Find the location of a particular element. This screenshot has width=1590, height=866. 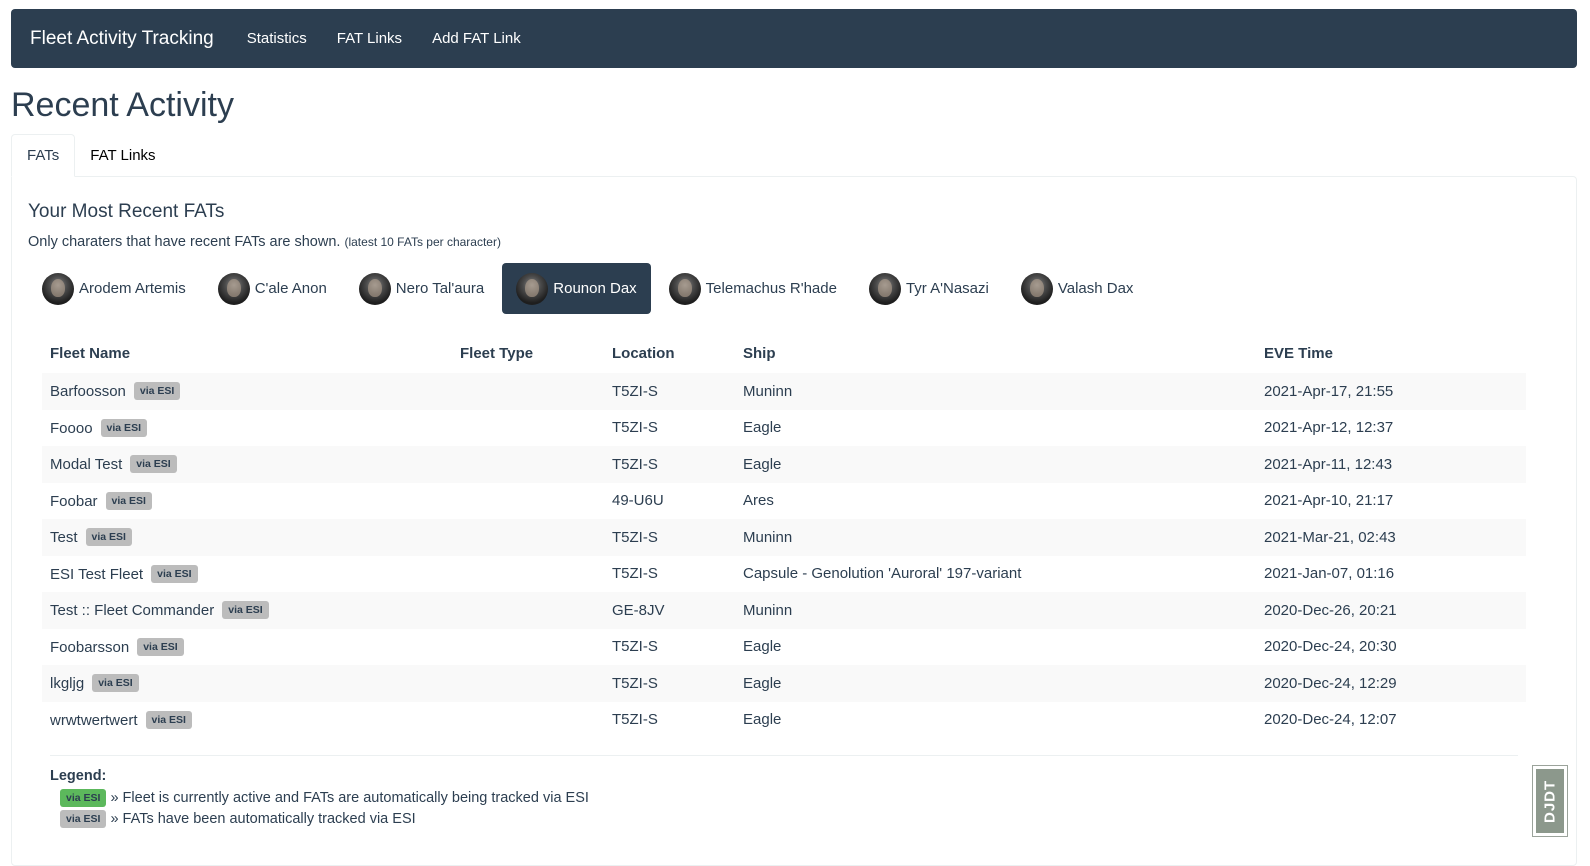

nav-link-fat-links: FAT Links is located at coordinates (369, 38).